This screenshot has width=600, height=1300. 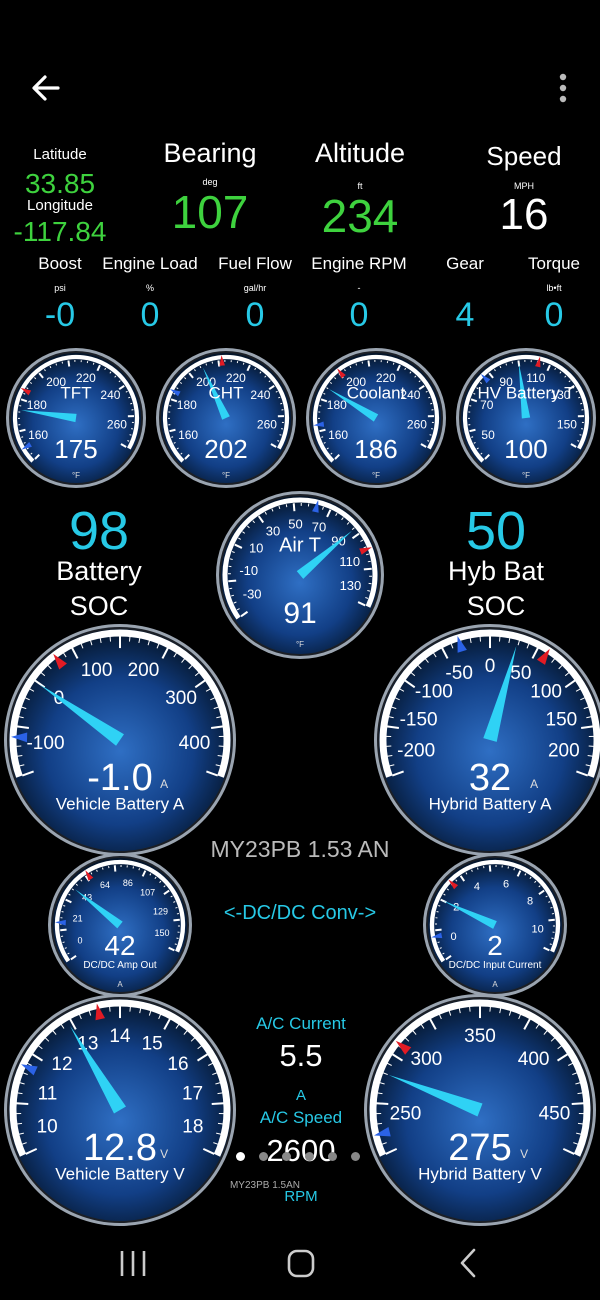 I want to click on system-nav-bar, so click(x=300, y=1262).